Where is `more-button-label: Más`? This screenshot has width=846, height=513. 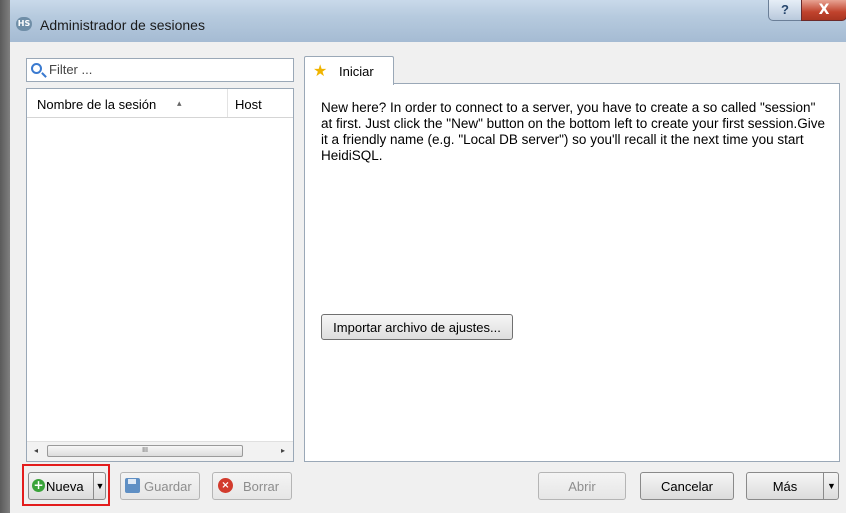
more-button-label: Más is located at coordinates (785, 486).